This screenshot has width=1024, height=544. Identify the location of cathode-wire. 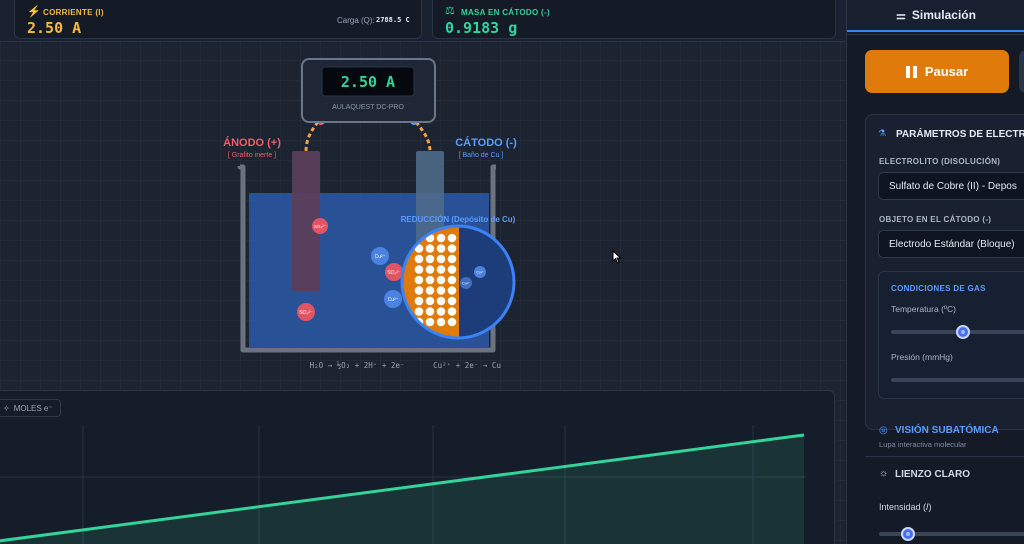
(423, 137).